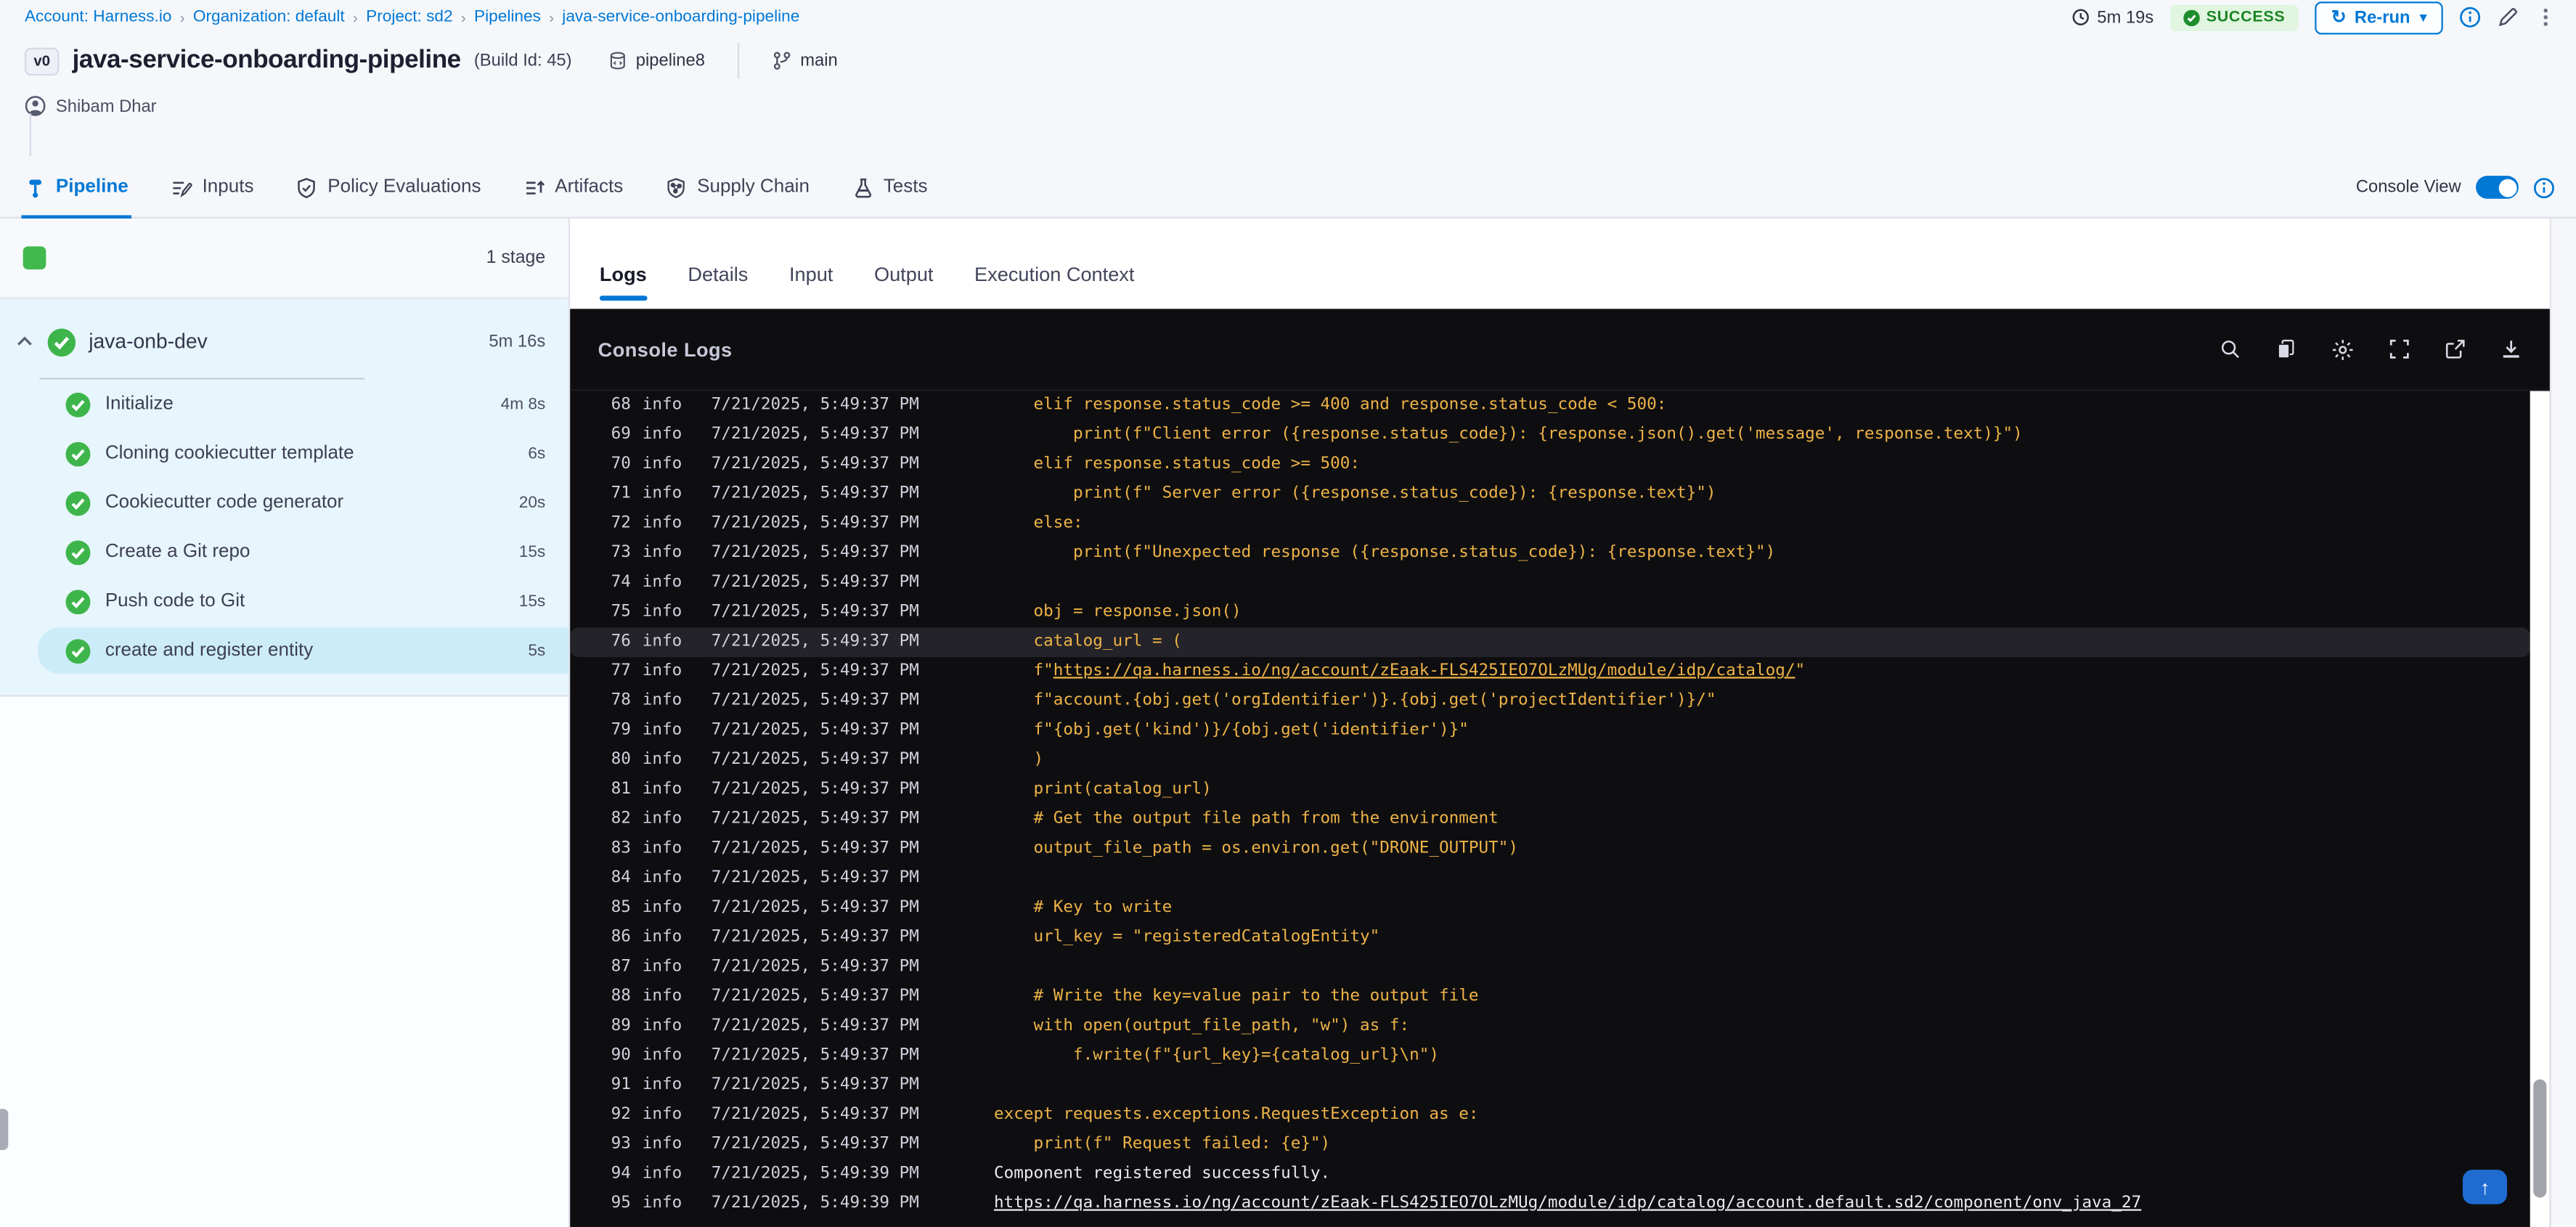 The width and height of the screenshot is (2576, 1227). I want to click on log-line-number: 86, so click(621, 937).